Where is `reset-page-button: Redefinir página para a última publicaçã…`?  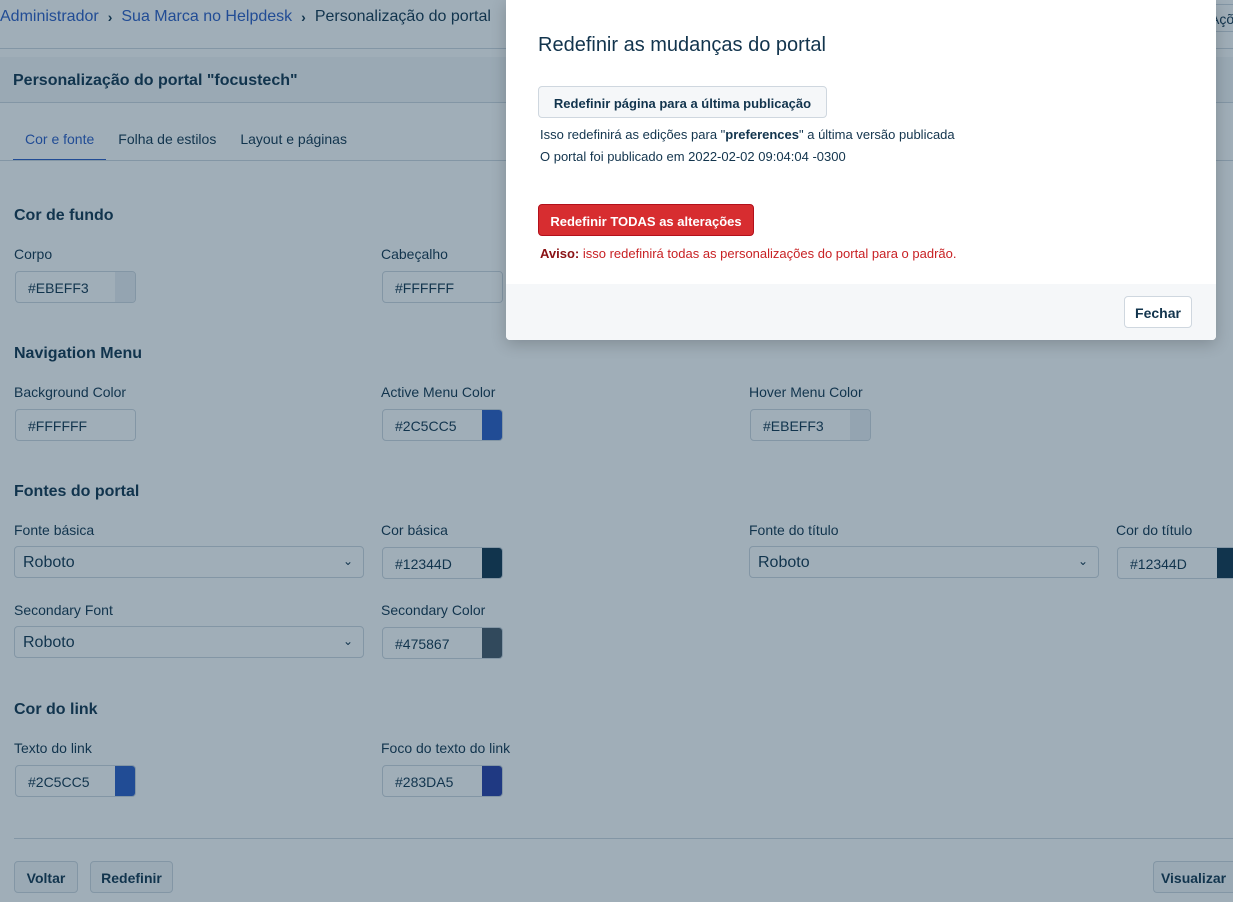
reset-page-button: Redefinir página para a última publicaçã… is located at coordinates (682, 102).